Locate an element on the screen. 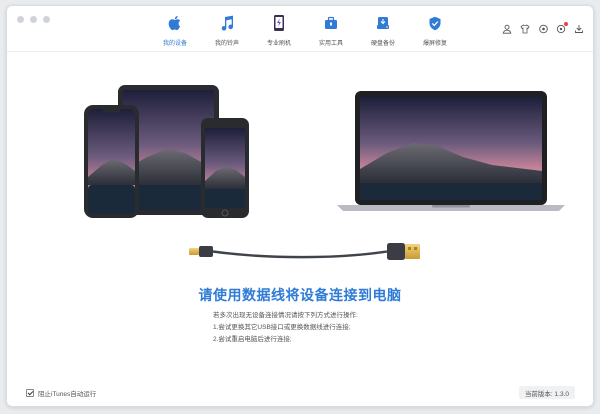 The width and height of the screenshot is (600, 414). view-button is located at coordinates (543, 29).